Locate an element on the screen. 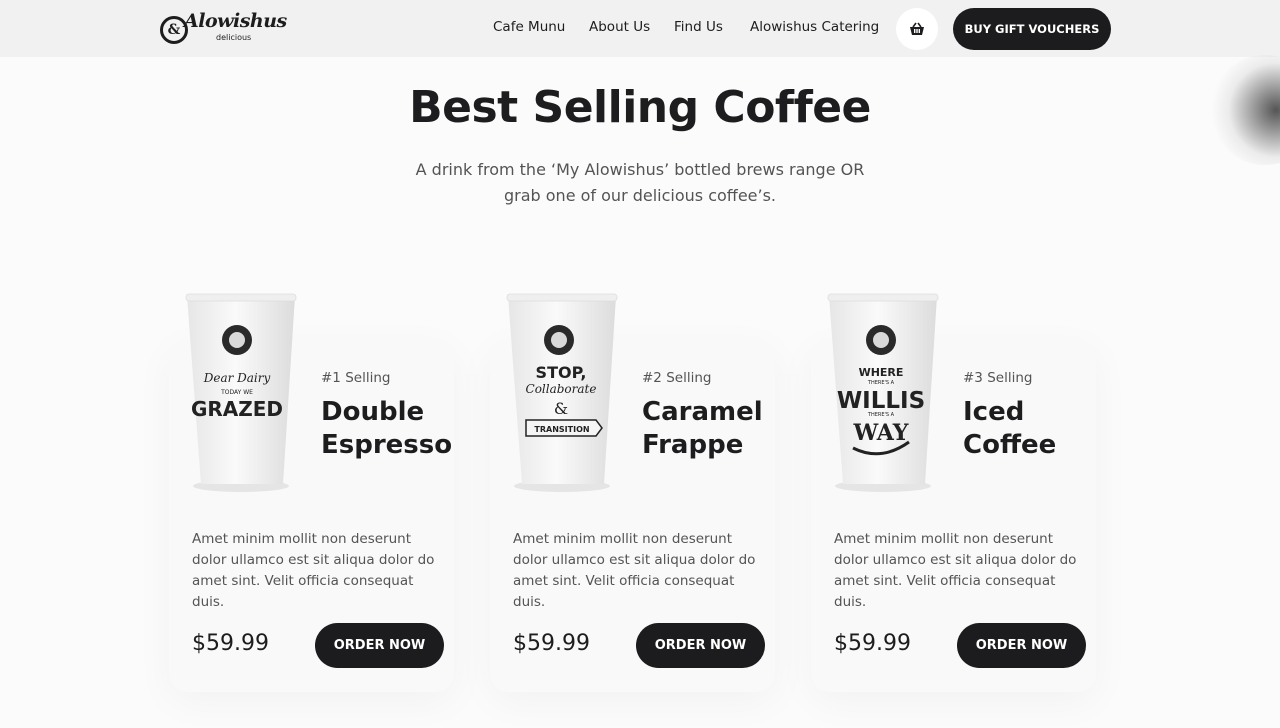  coffee-cup-image: WHERE THERE'S A WILLIS THERE'S A WAY is located at coordinates (883, 392).